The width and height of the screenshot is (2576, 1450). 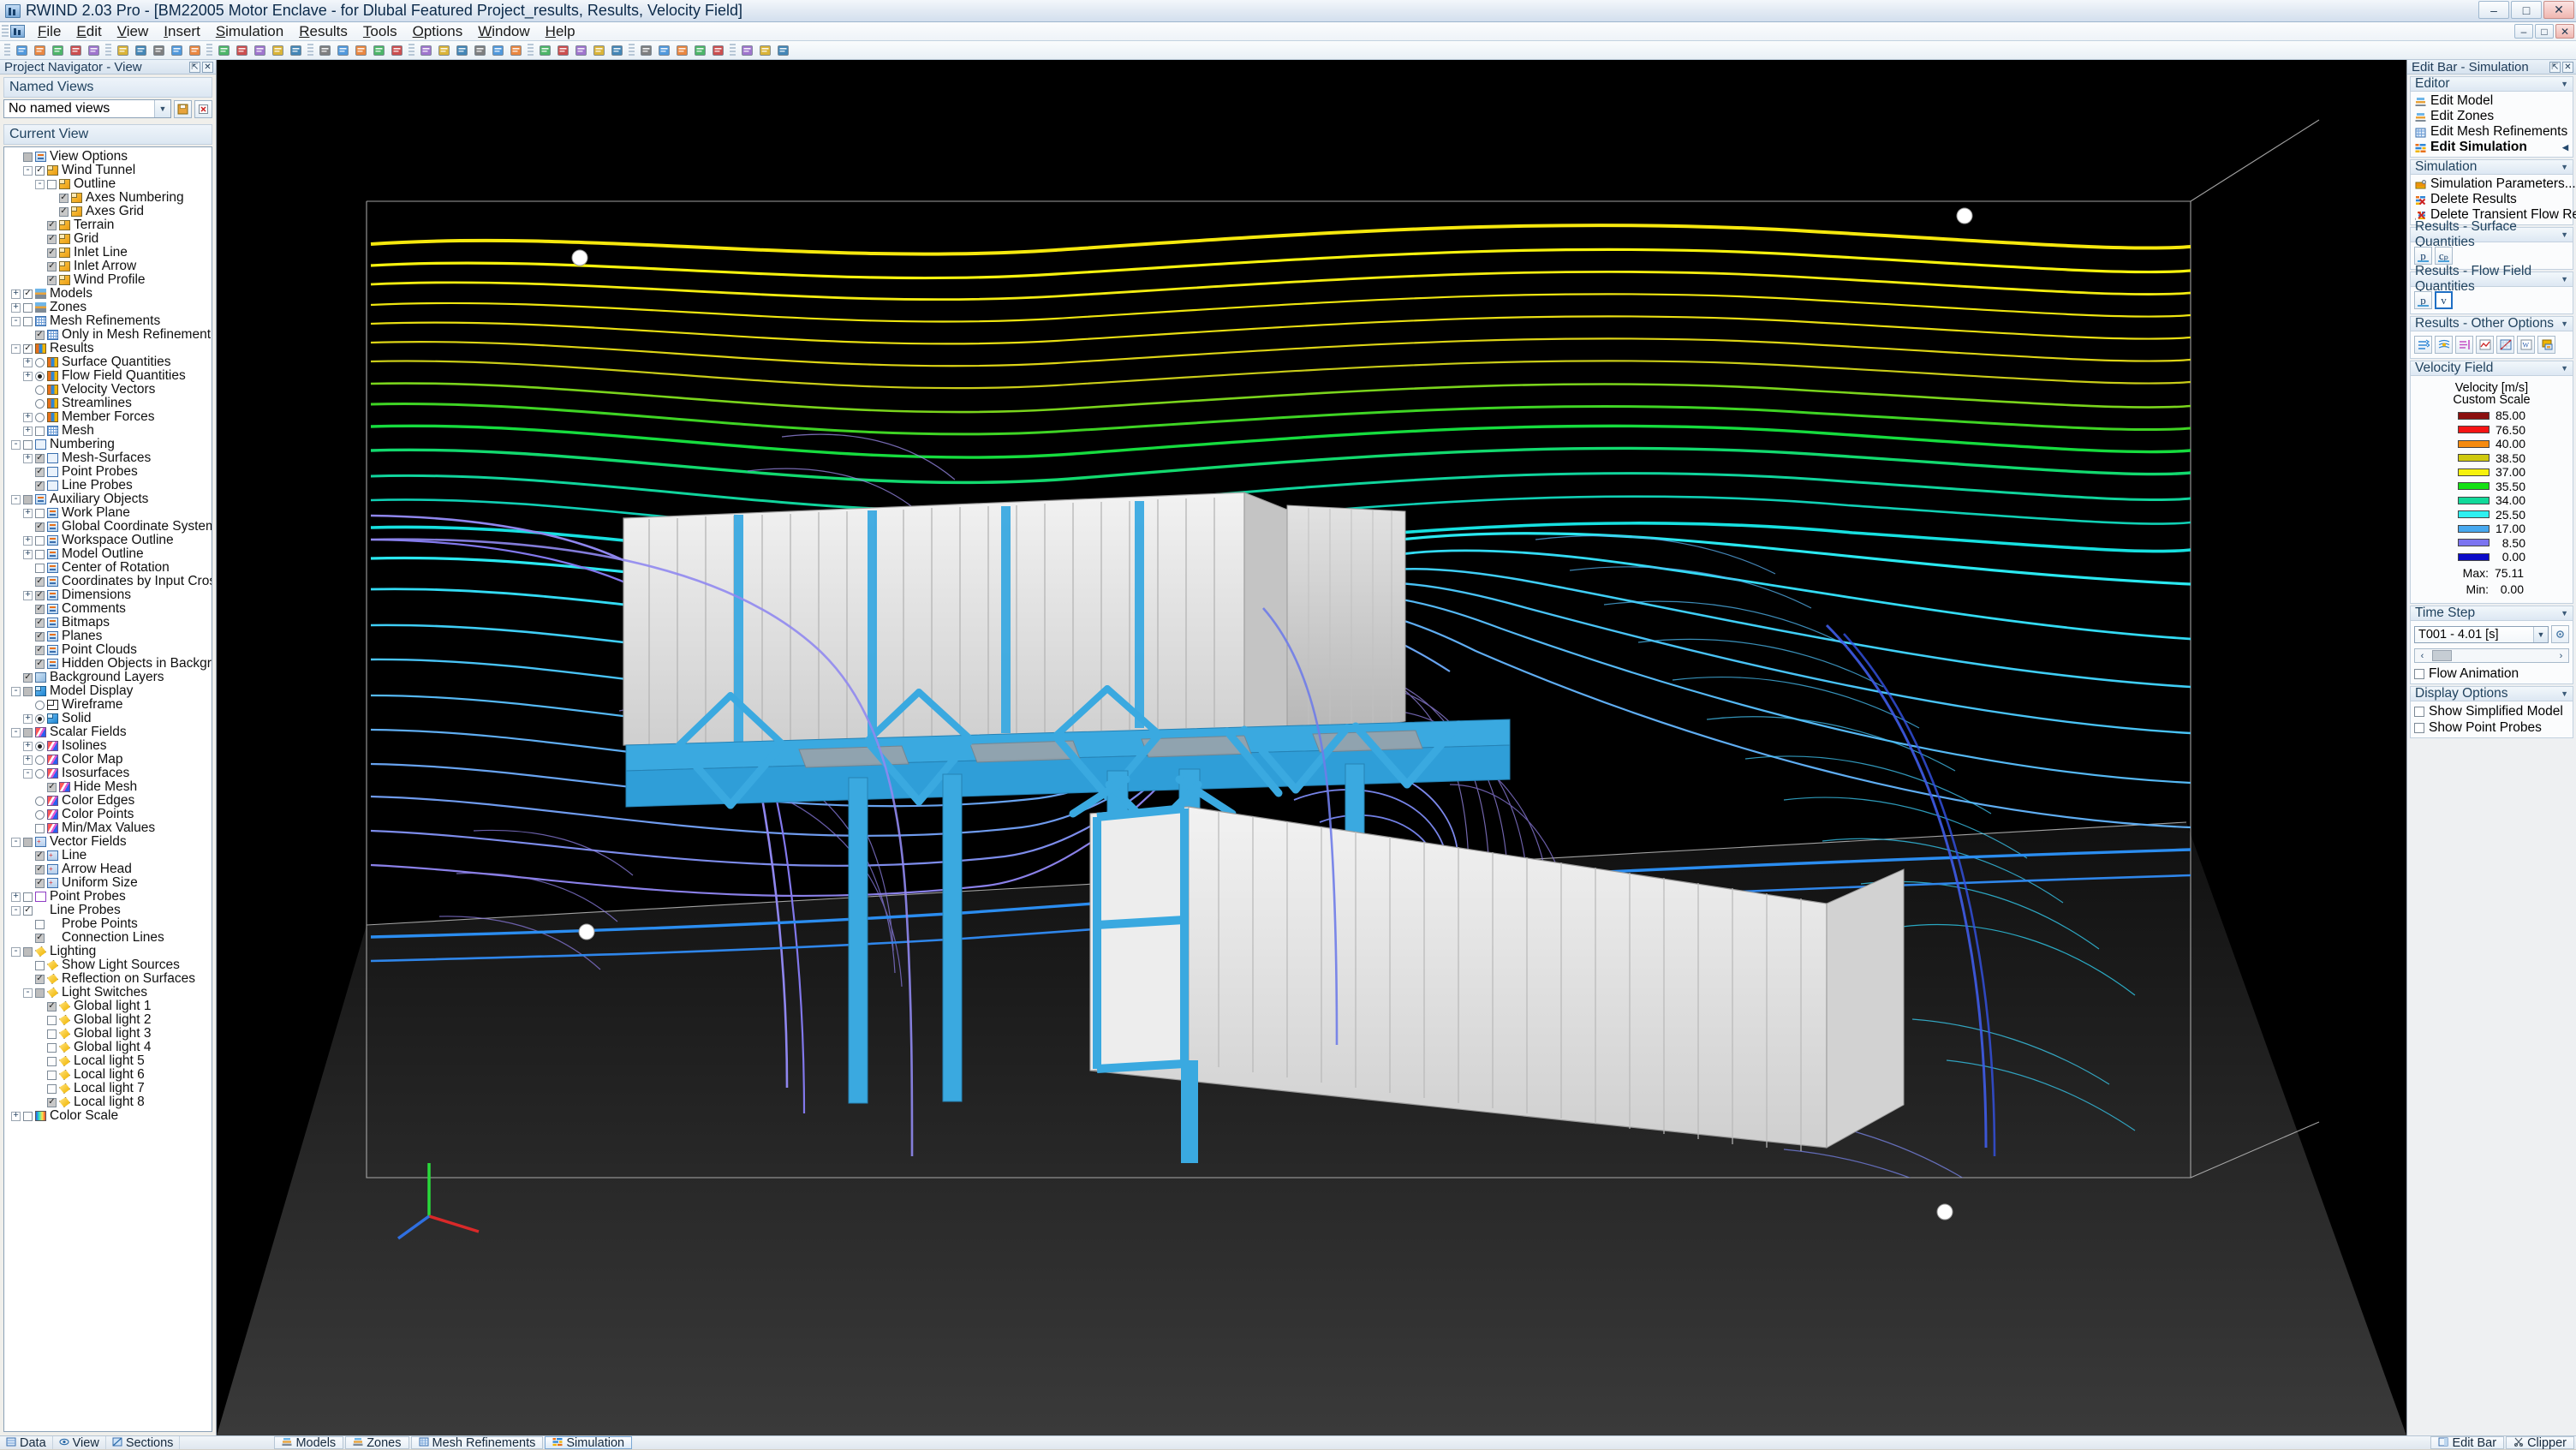 What do you see at coordinates (109, 677) in the screenshot?
I see `tree-item: ✓Background Layers` at bounding box center [109, 677].